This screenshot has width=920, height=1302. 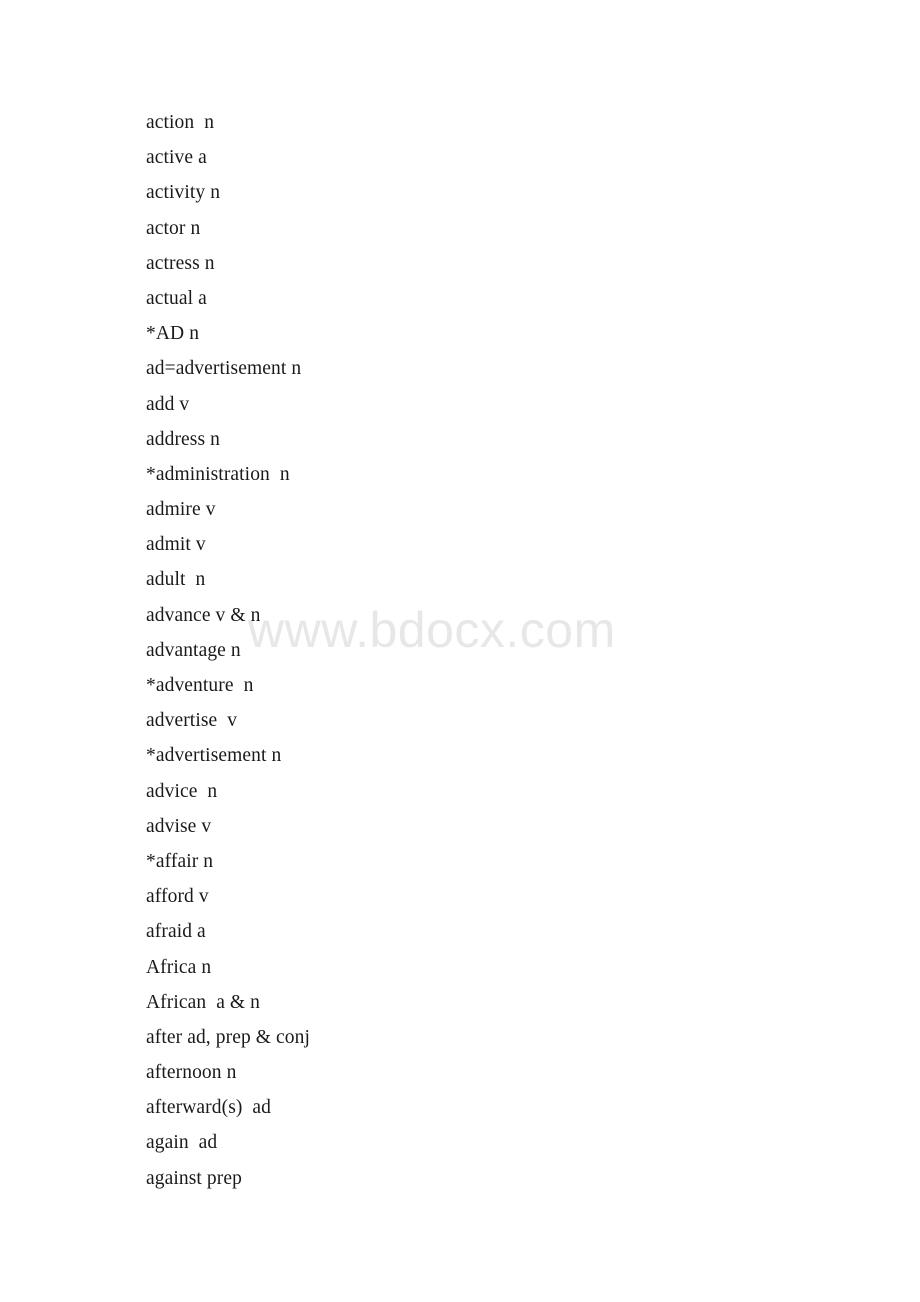 What do you see at coordinates (168, 404) in the screenshot?
I see `word-entry: add v` at bounding box center [168, 404].